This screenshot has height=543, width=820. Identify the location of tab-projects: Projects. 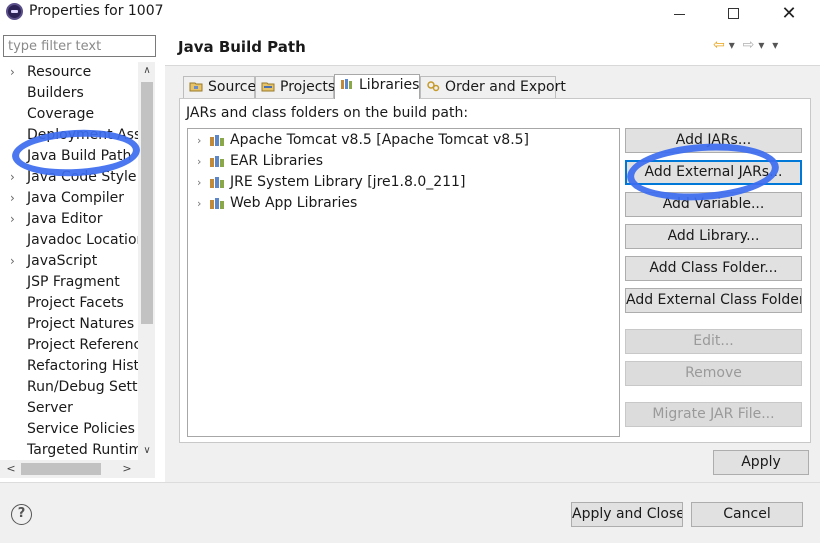
(295, 87).